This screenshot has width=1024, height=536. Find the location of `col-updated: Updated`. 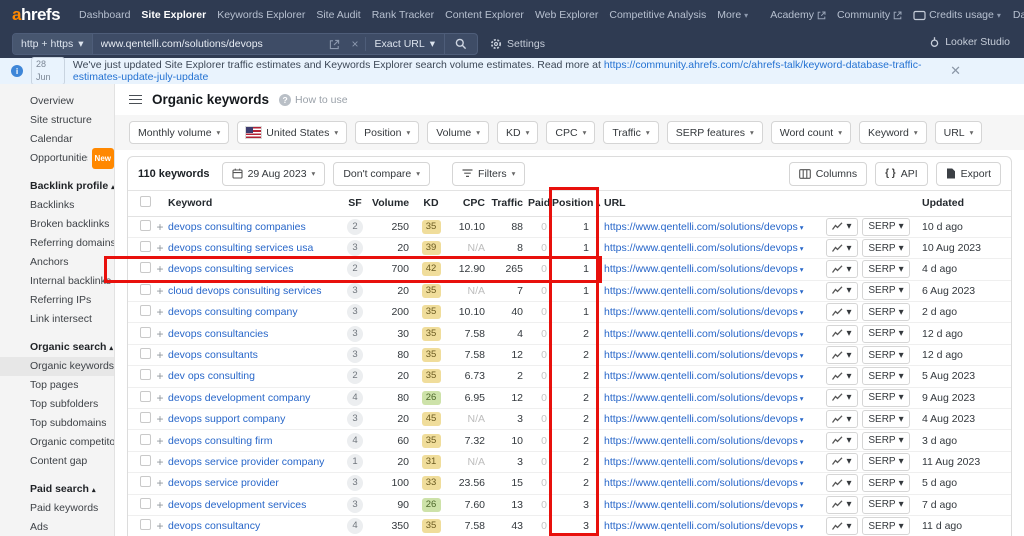

col-updated: Updated is located at coordinates (961, 204).